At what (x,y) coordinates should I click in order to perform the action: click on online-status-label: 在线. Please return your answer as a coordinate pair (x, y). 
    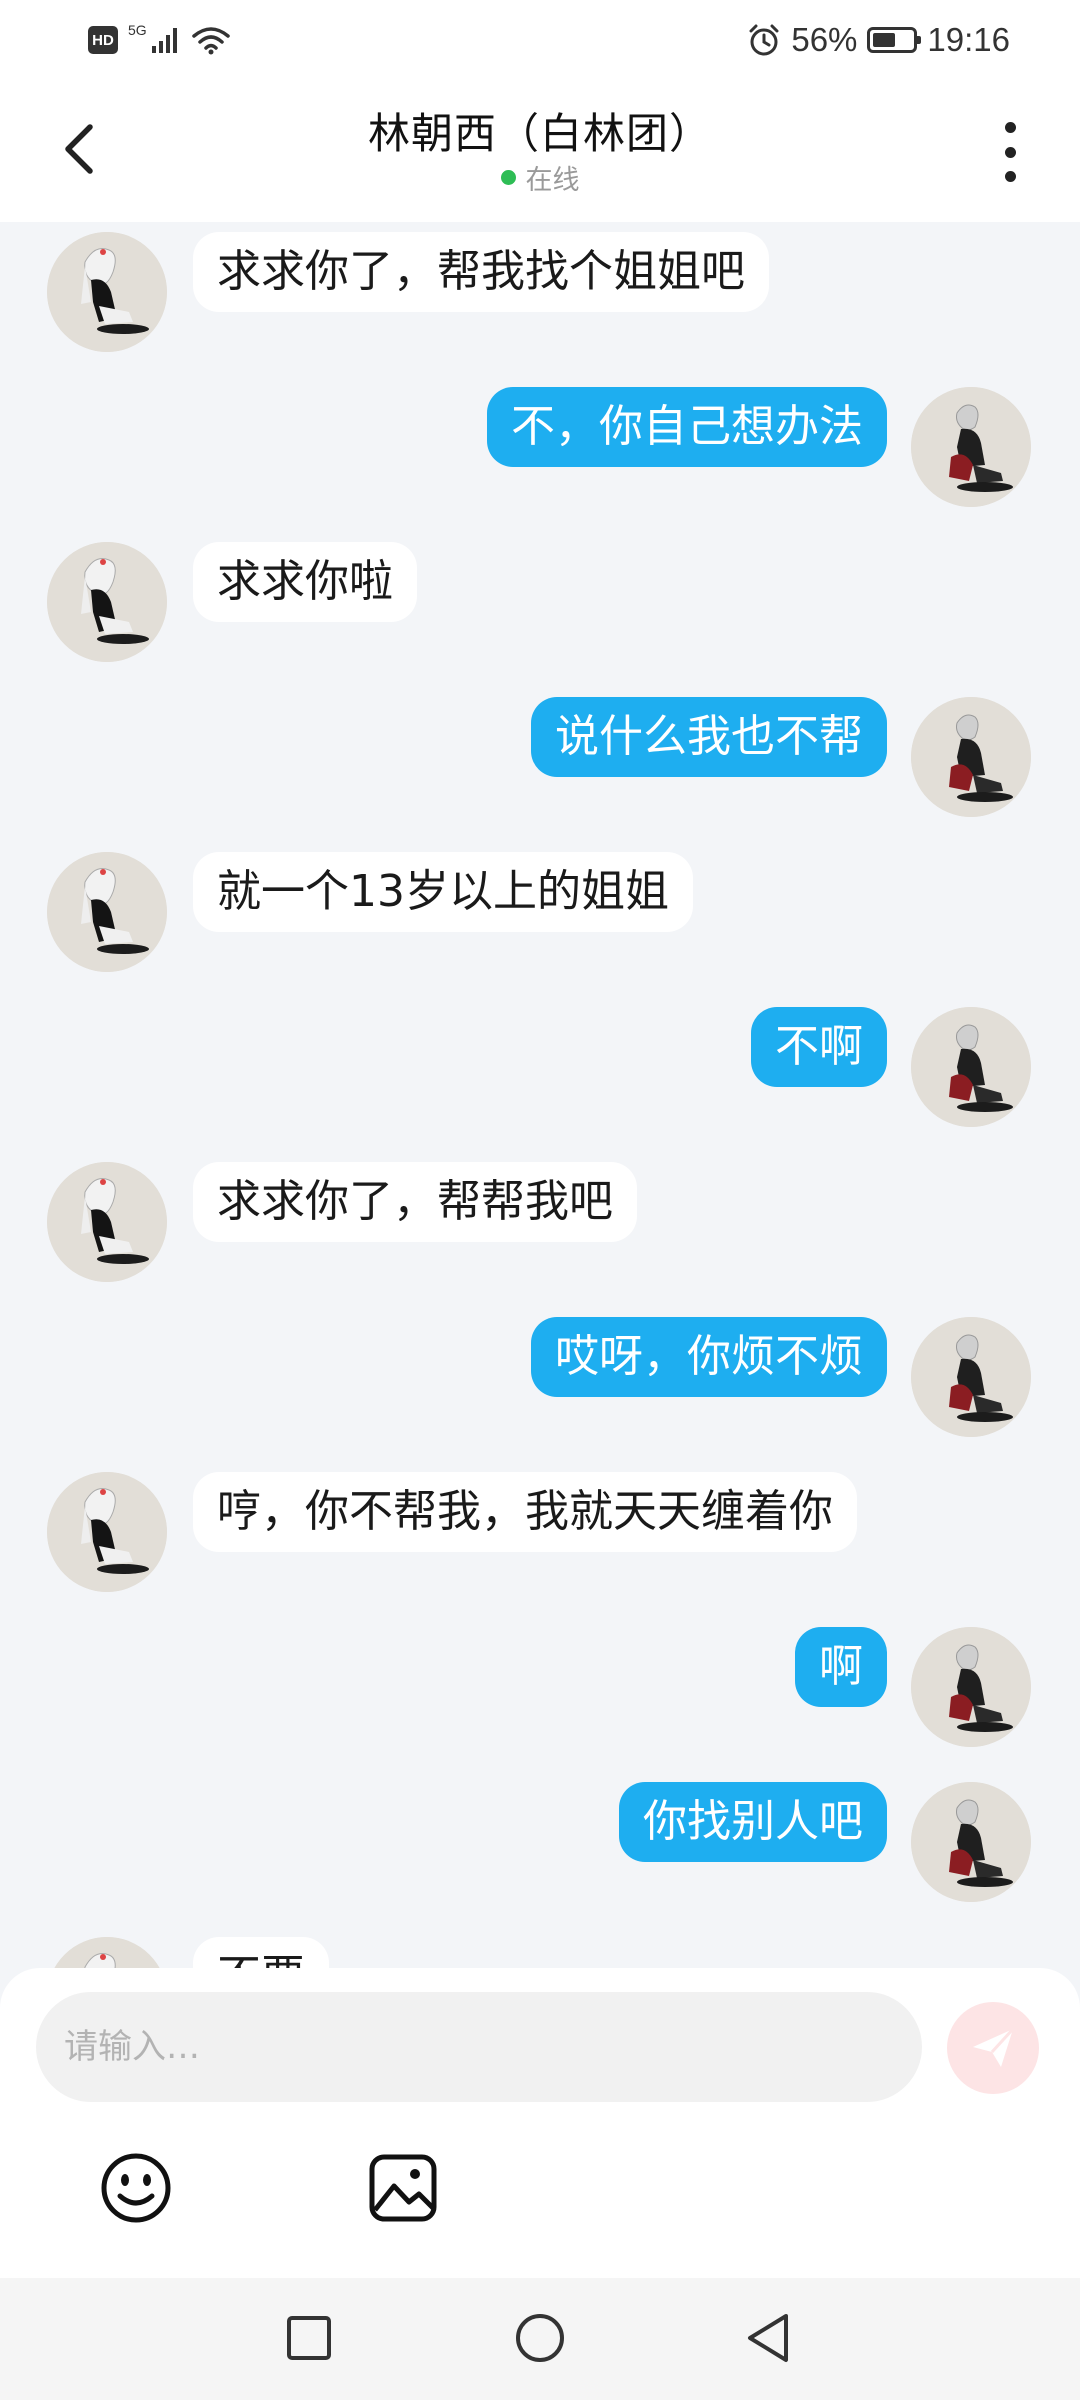
    Looking at the image, I should click on (552, 180).